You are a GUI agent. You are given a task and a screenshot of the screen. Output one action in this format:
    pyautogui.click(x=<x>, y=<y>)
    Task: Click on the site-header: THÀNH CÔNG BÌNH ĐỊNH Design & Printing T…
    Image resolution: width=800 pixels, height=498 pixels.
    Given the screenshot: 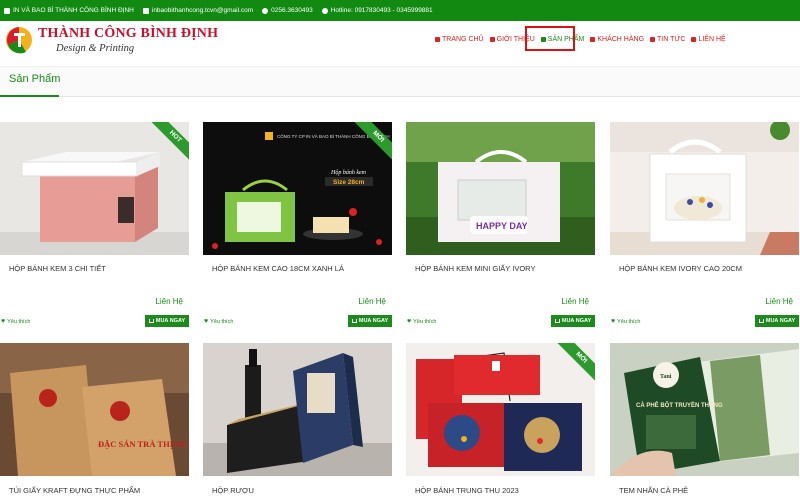 What is the action you would take?
    pyautogui.click(x=400, y=44)
    